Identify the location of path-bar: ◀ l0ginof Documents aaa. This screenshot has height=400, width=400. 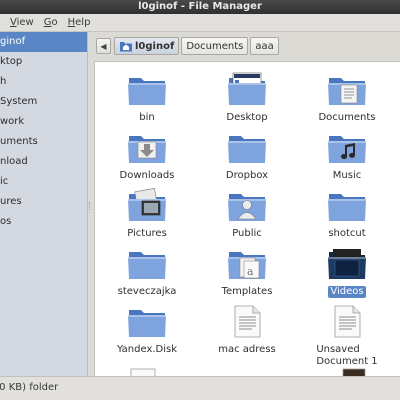
(246, 46).